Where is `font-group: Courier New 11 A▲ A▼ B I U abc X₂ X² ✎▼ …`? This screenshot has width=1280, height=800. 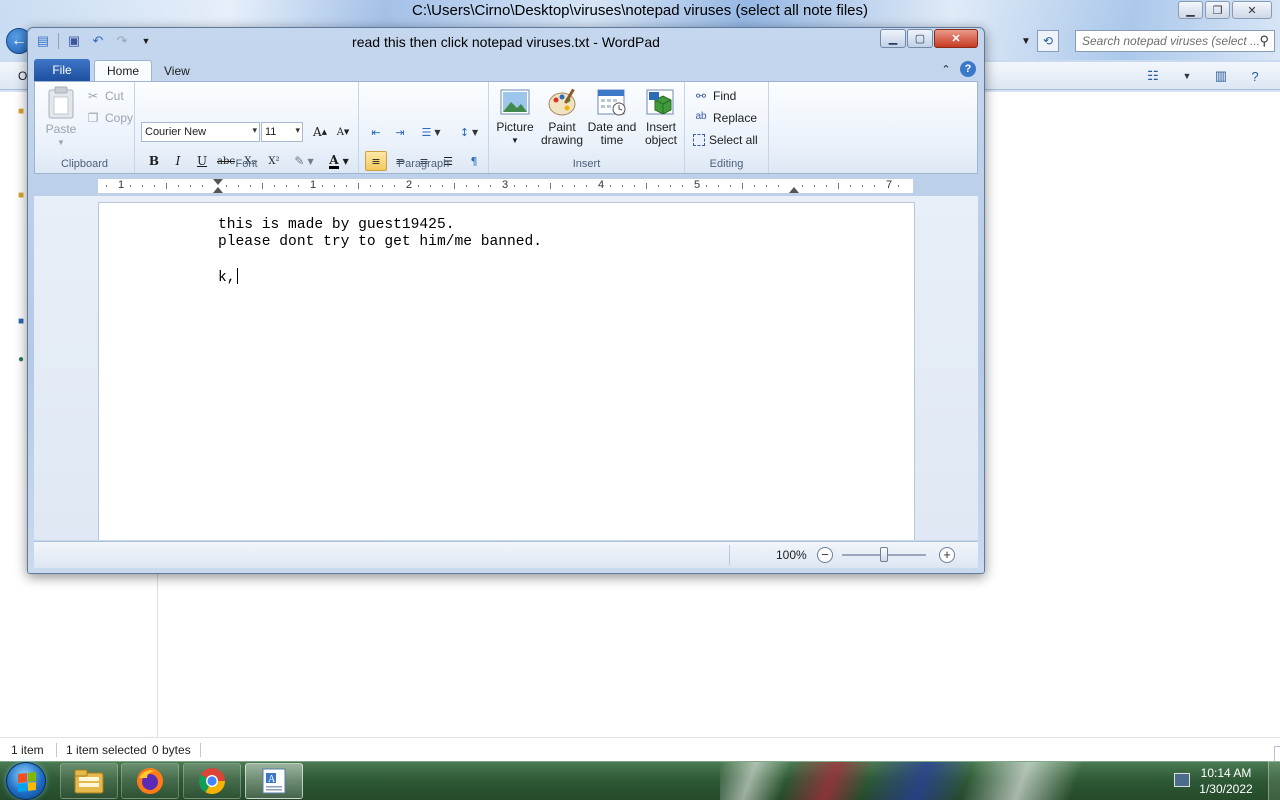 font-group: Courier New 11 A▲ A▼ B I U abc X₂ X² ✎▼ … is located at coordinates (247, 127).